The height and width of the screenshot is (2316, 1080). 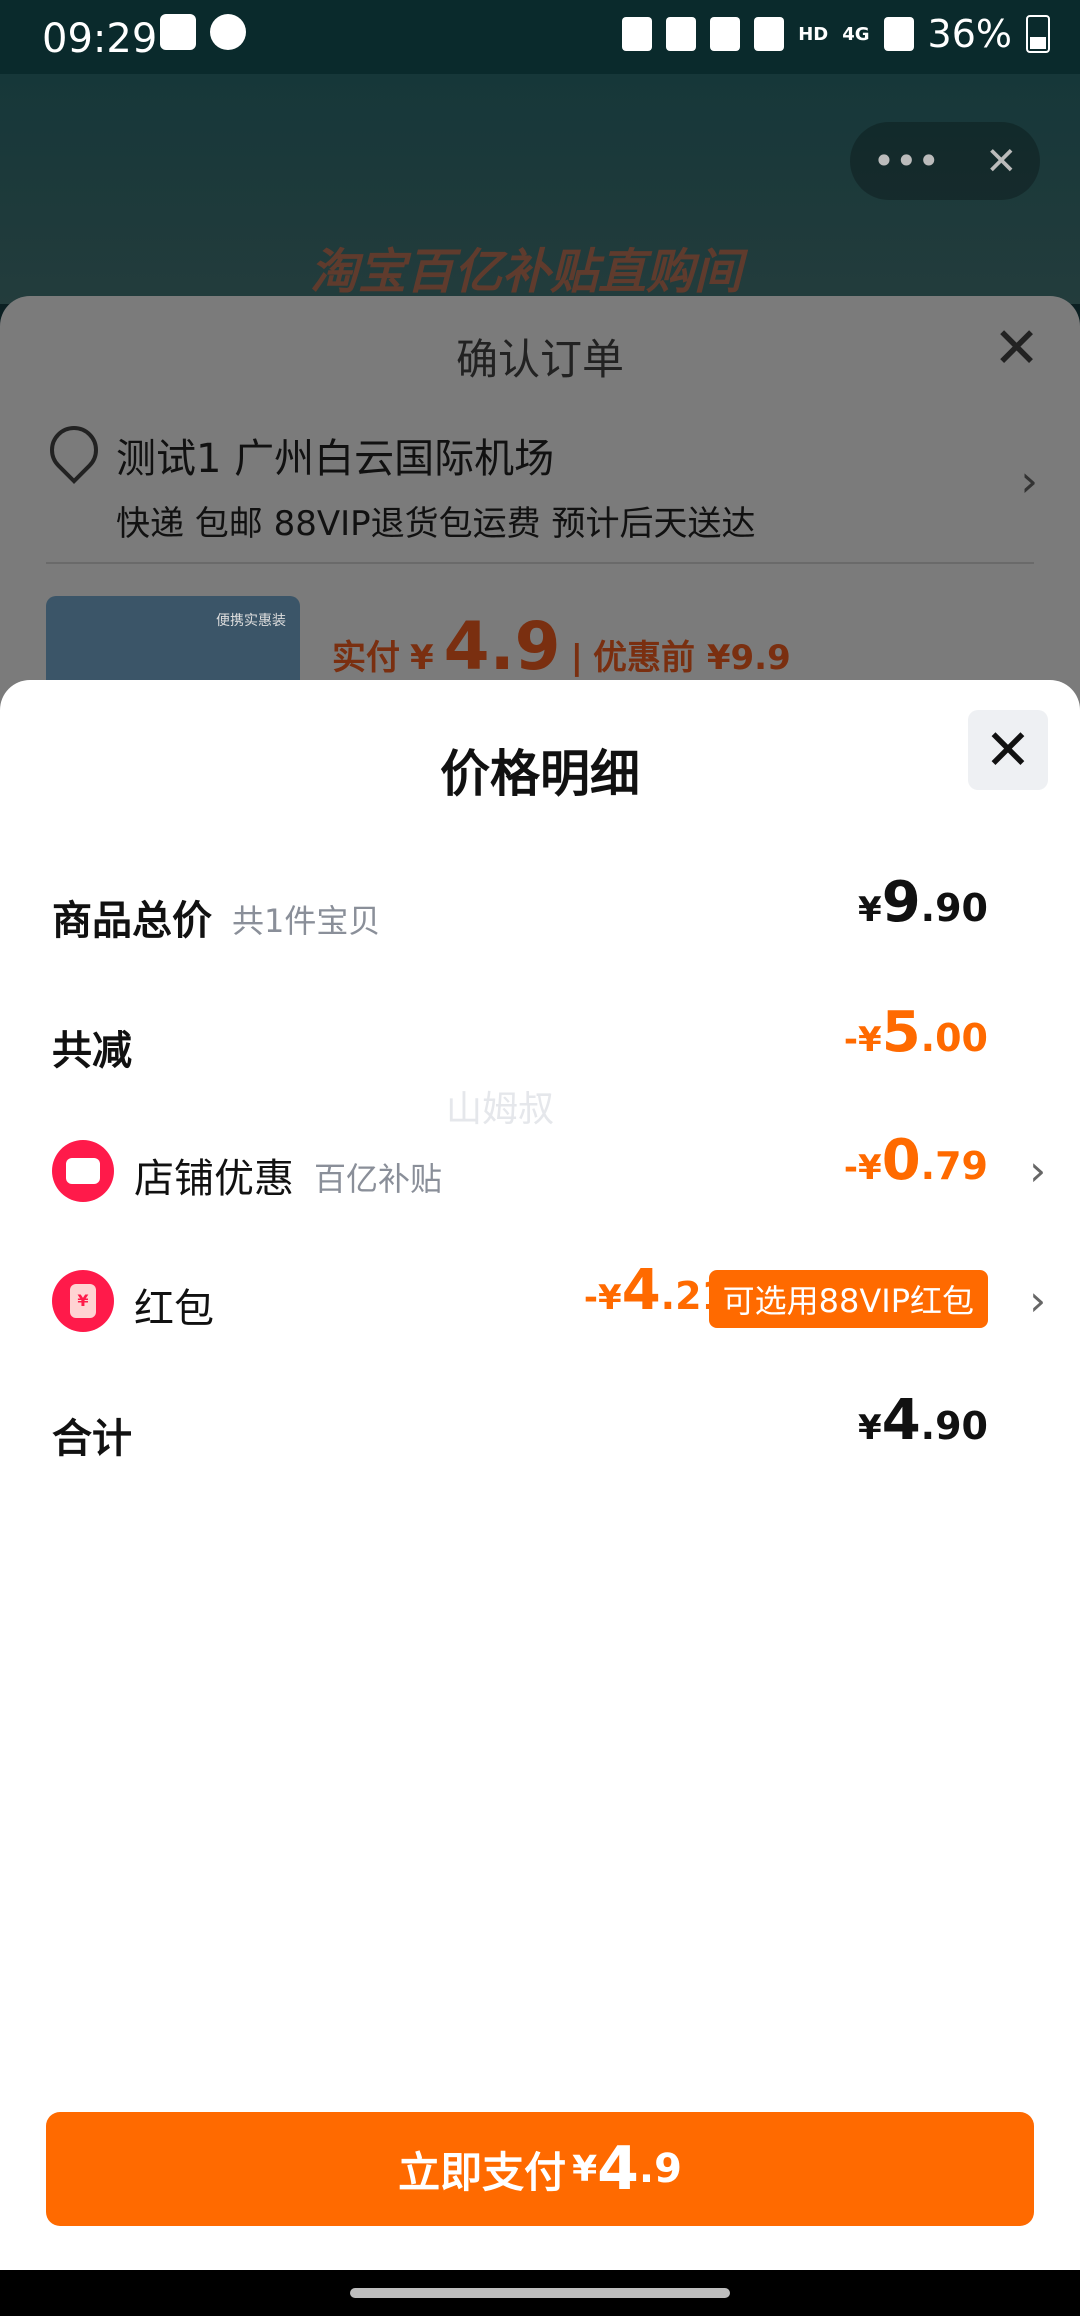 What do you see at coordinates (92, 1439) in the screenshot?
I see `sum-label: 合计` at bounding box center [92, 1439].